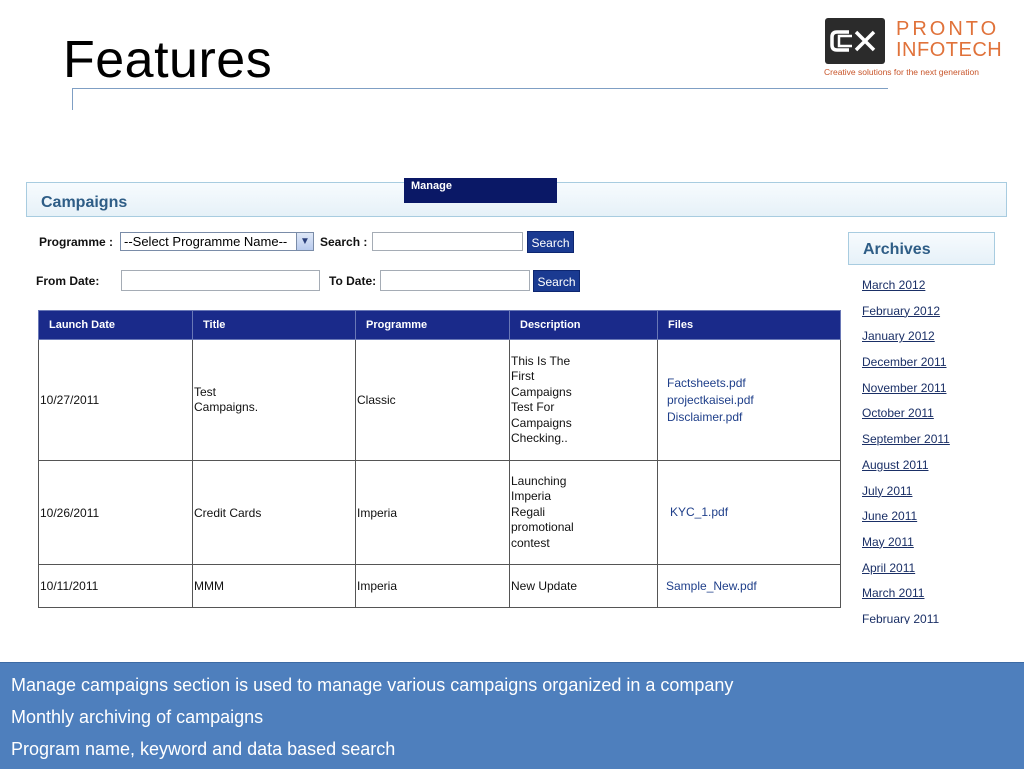 The height and width of the screenshot is (769, 1024). Describe the element at coordinates (115, 400) in the screenshot. I see `cell-launch-date: 10/27/2011` at that location.